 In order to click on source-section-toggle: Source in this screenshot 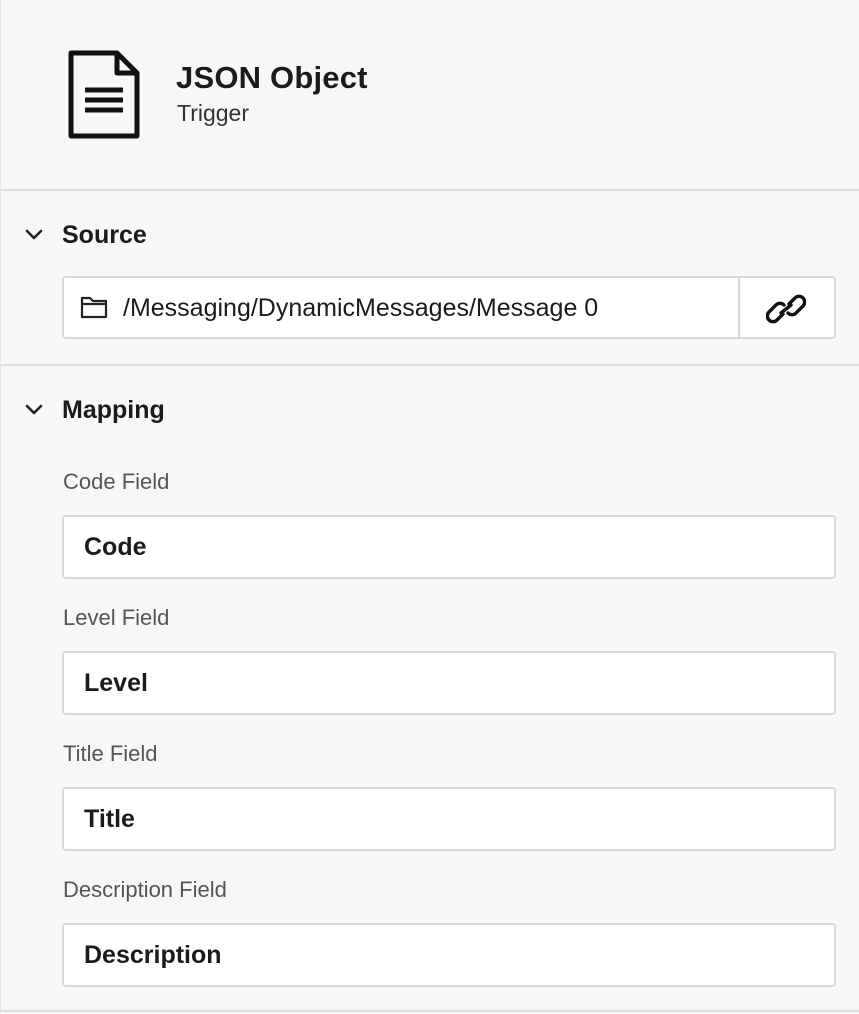, I will do `click(430, 236)`.